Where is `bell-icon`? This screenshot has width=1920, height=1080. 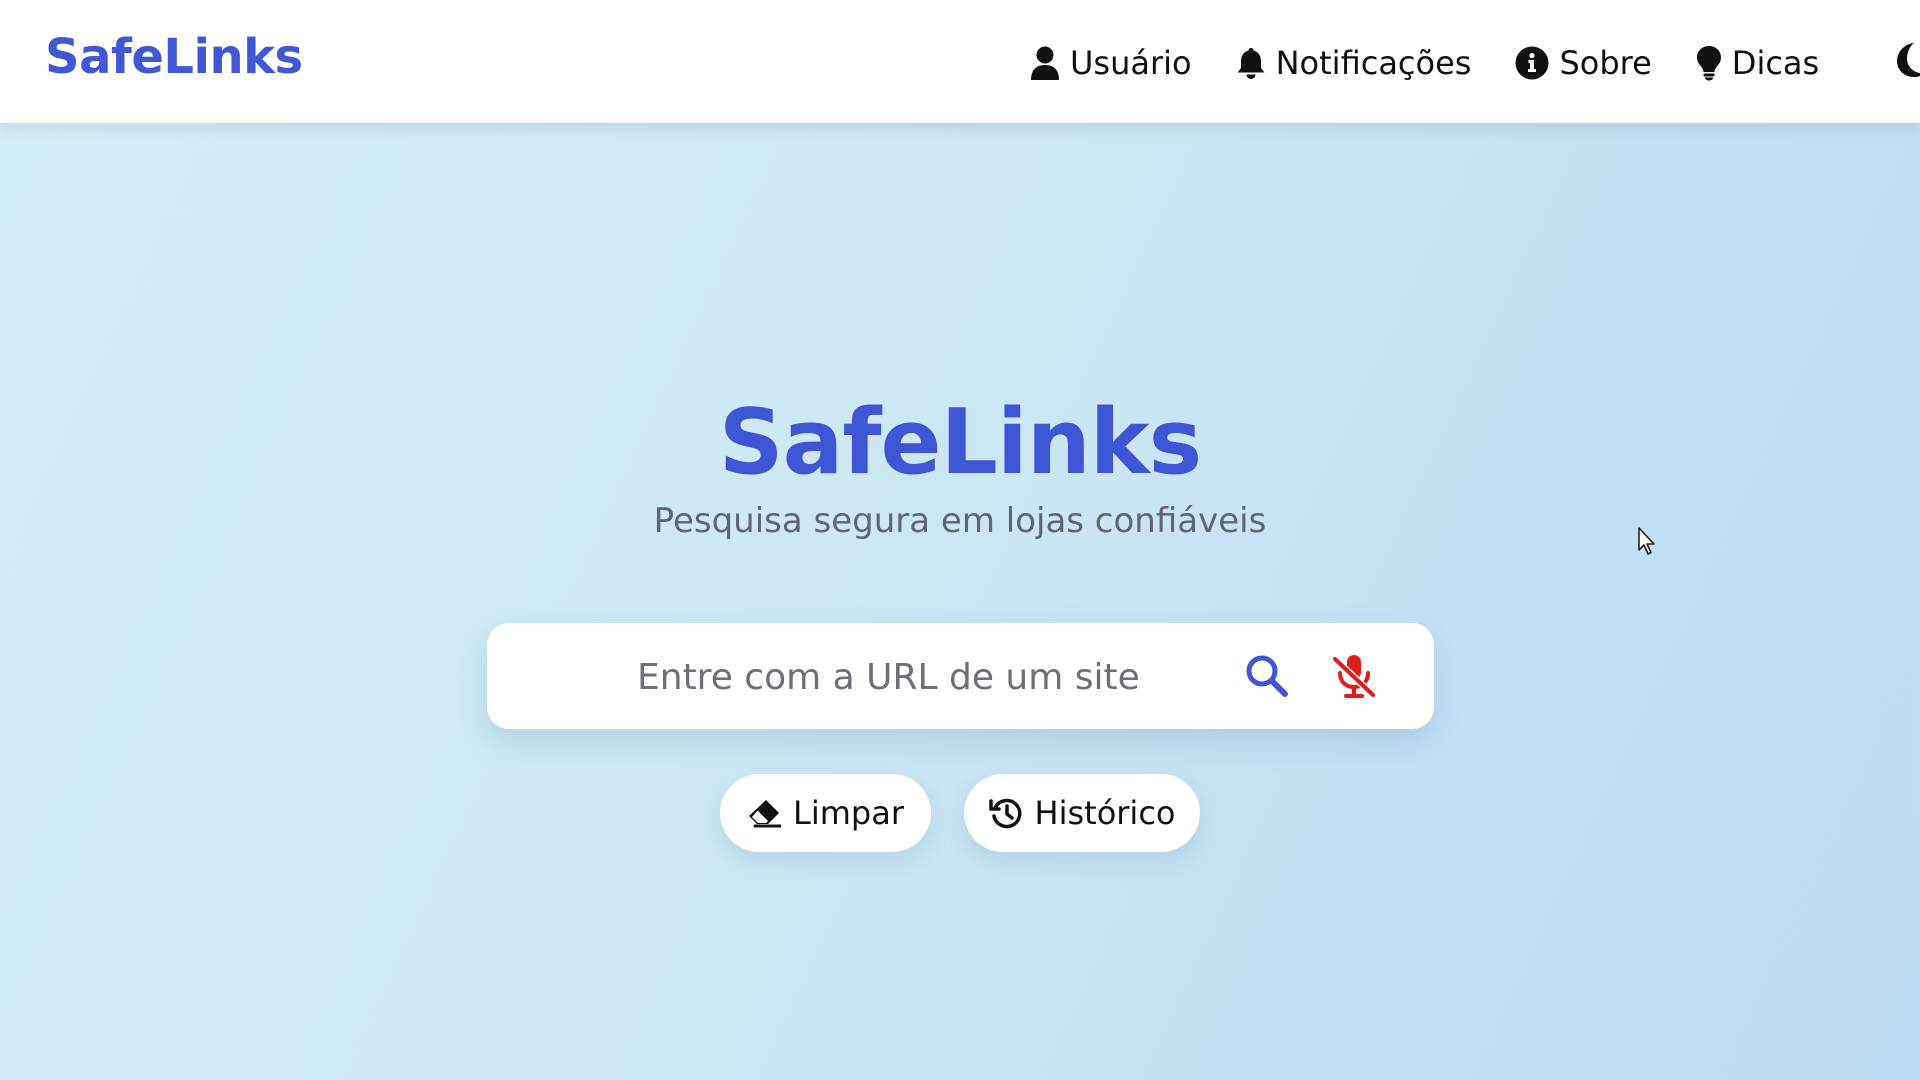
bell-icon is located at coordinates (1251, 63).